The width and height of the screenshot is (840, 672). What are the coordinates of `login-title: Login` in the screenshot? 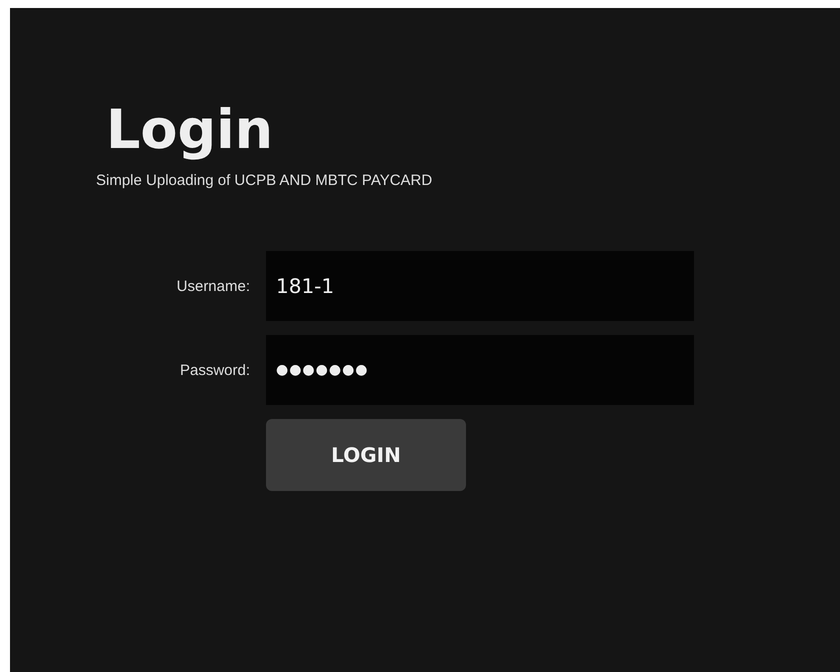 It's located at (190, 130).